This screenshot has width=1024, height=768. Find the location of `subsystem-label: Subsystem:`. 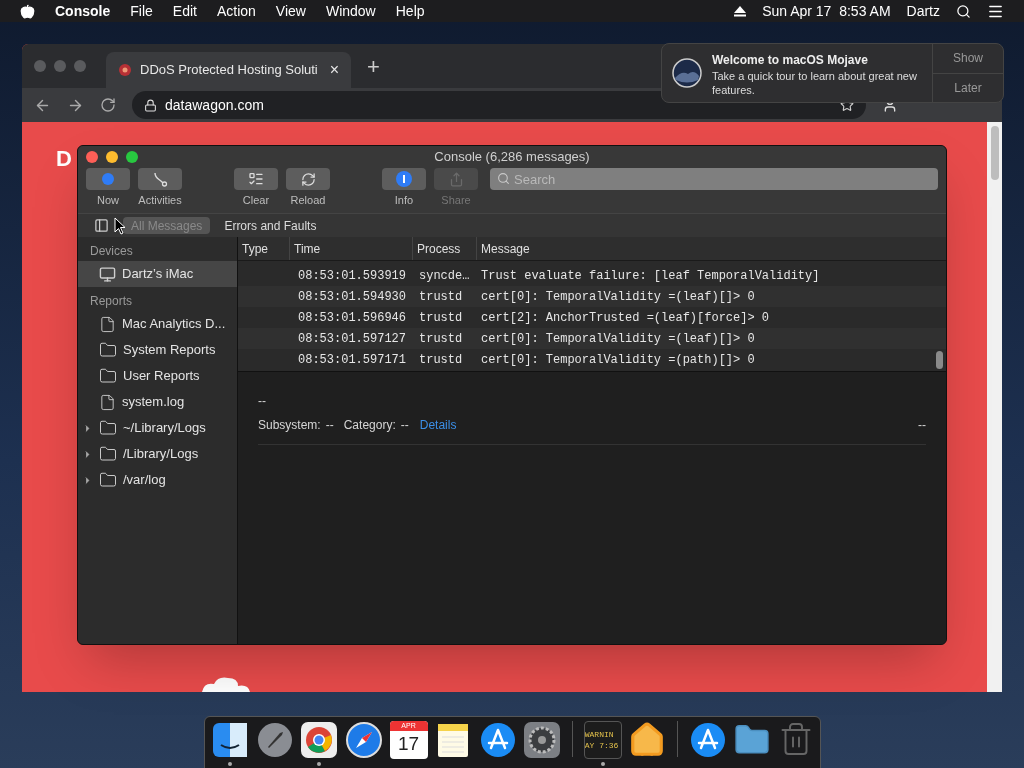

subsystem-label: Subsystem: is located at coordinates (289, 425).